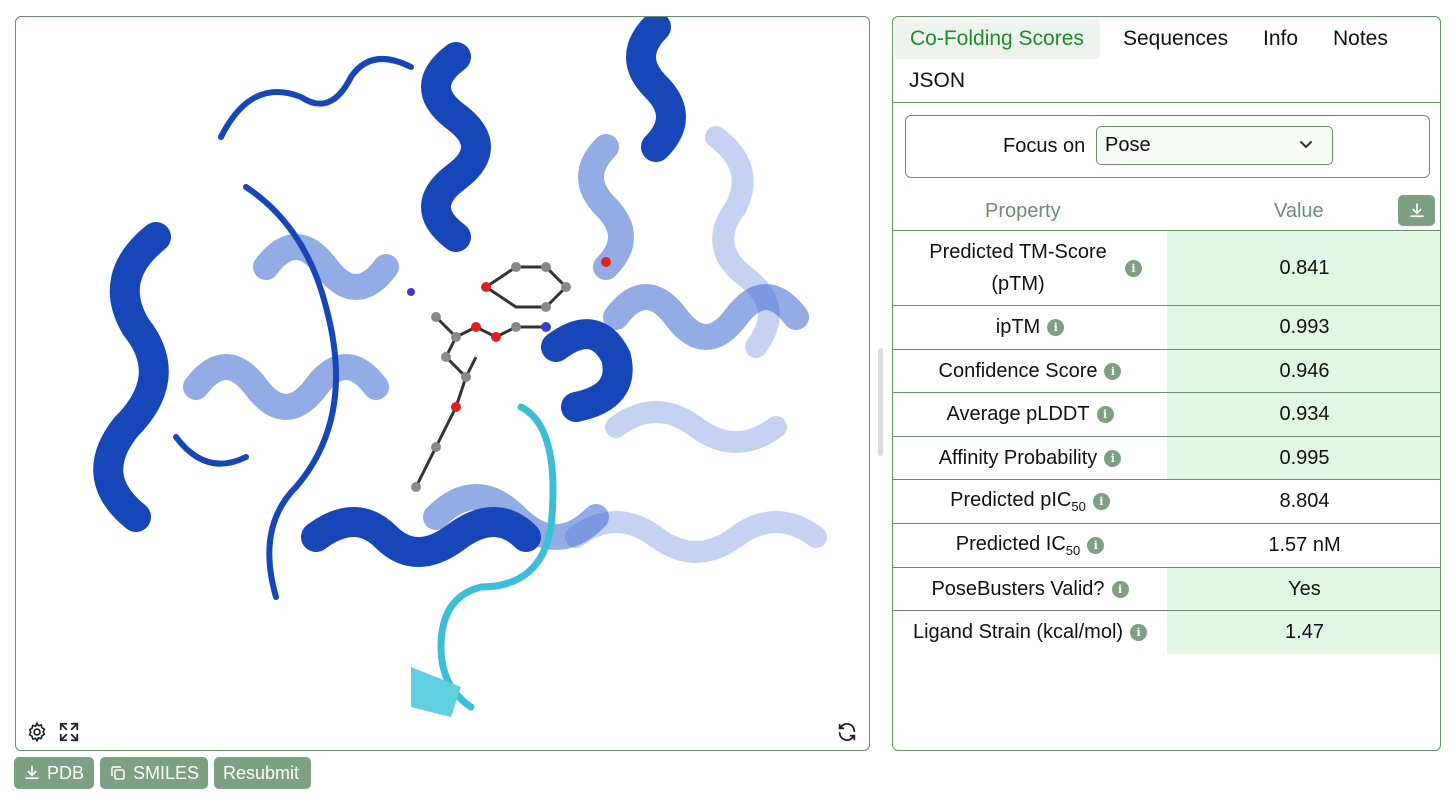  What do you see at coordinates (1018, 370) in the screenshot?
I see `property-label: Confidence Score` at bounding box center [1018, 370].